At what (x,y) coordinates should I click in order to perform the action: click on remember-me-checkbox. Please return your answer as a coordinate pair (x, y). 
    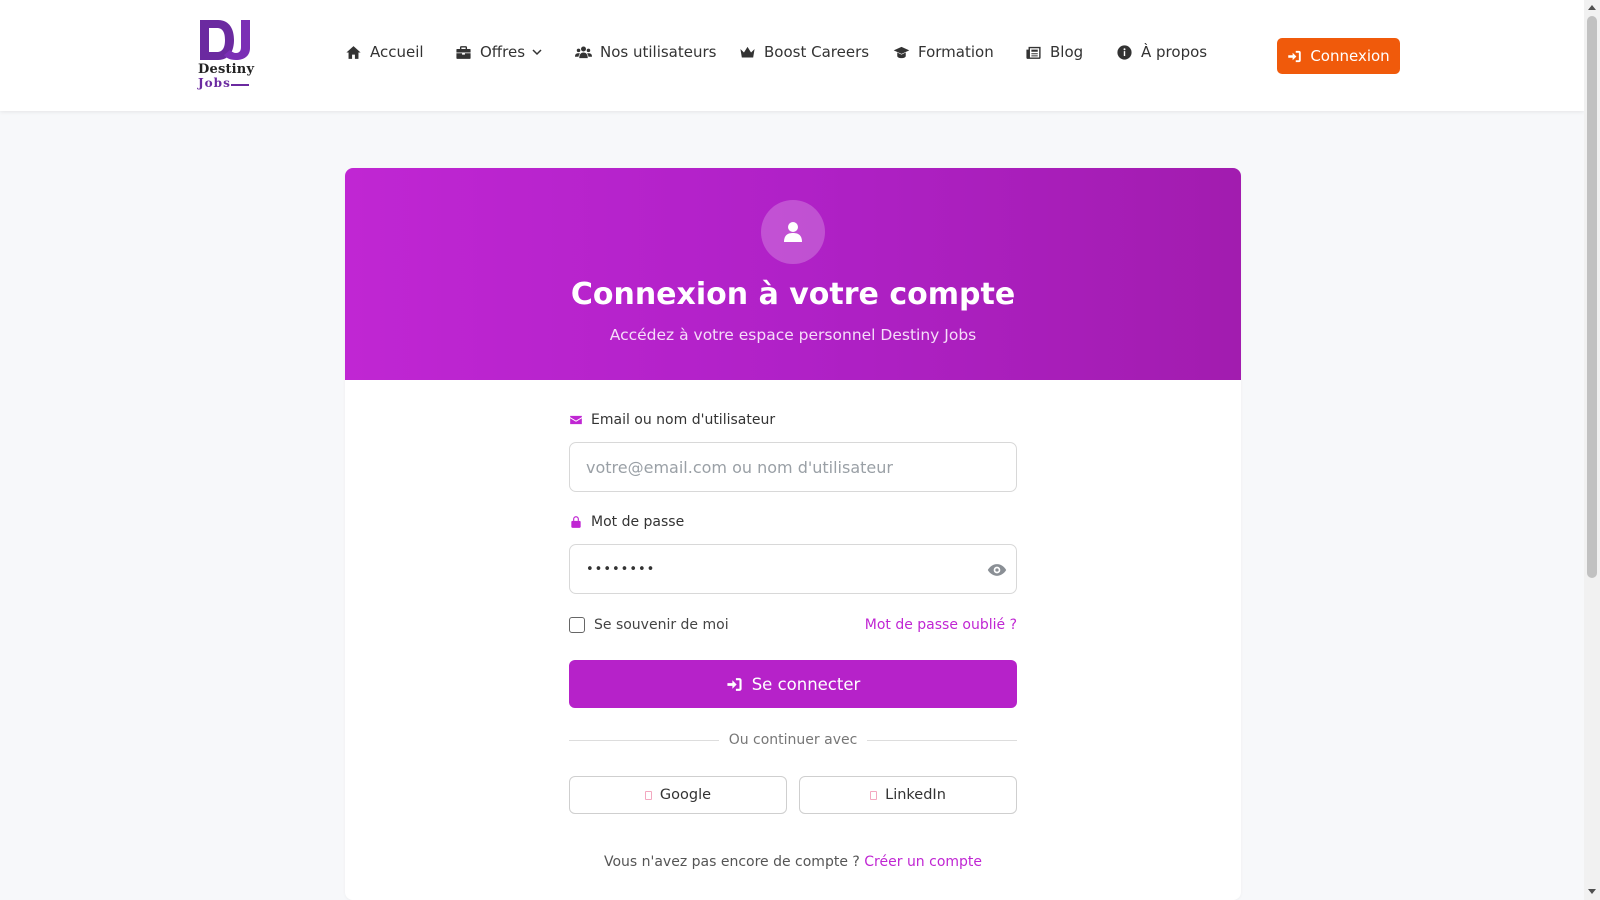
    Looking at the image, I should click on (577, 625).